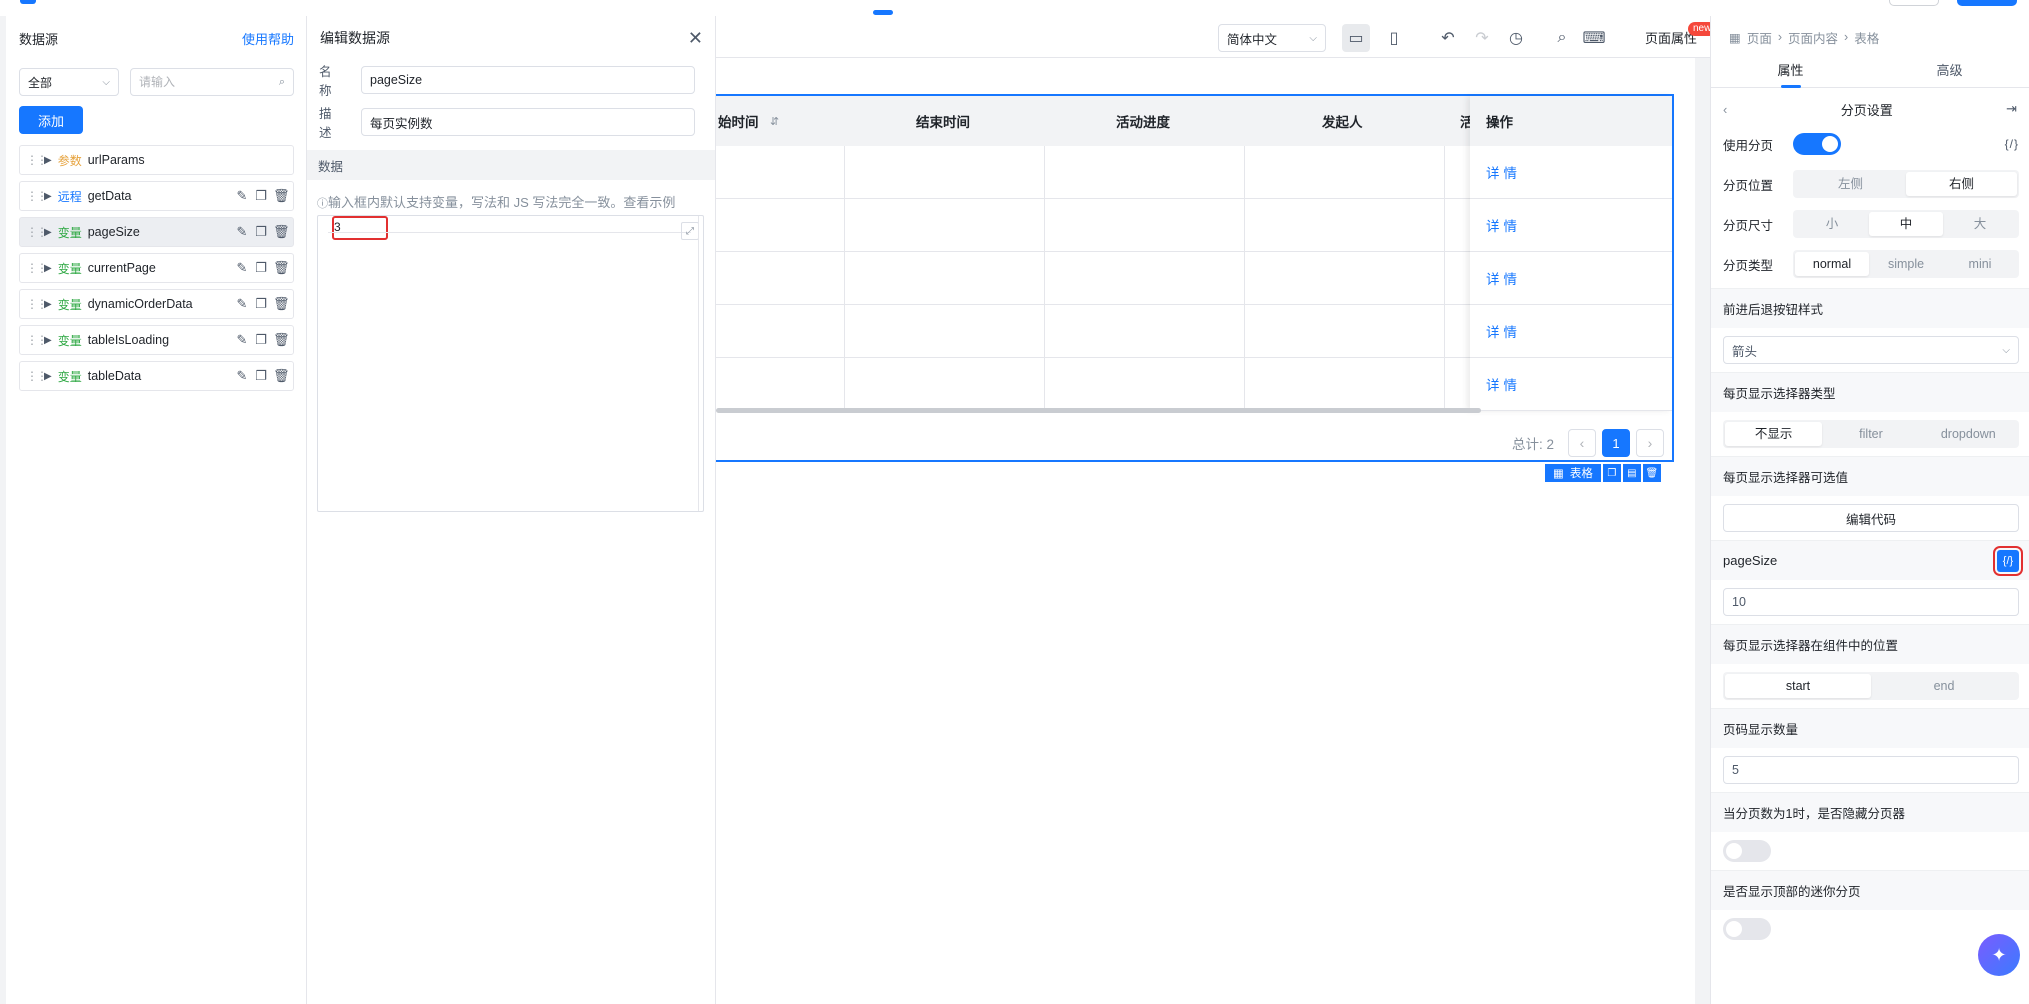  I want to click on position-left: 左侧, so click(1850, 184).